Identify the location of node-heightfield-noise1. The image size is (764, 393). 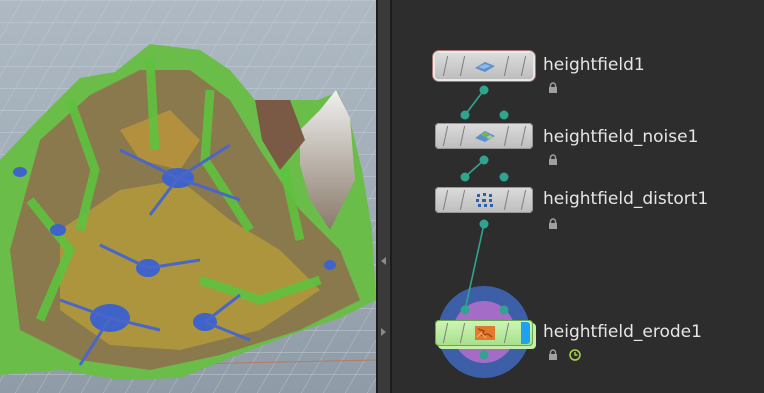
(484, 136).